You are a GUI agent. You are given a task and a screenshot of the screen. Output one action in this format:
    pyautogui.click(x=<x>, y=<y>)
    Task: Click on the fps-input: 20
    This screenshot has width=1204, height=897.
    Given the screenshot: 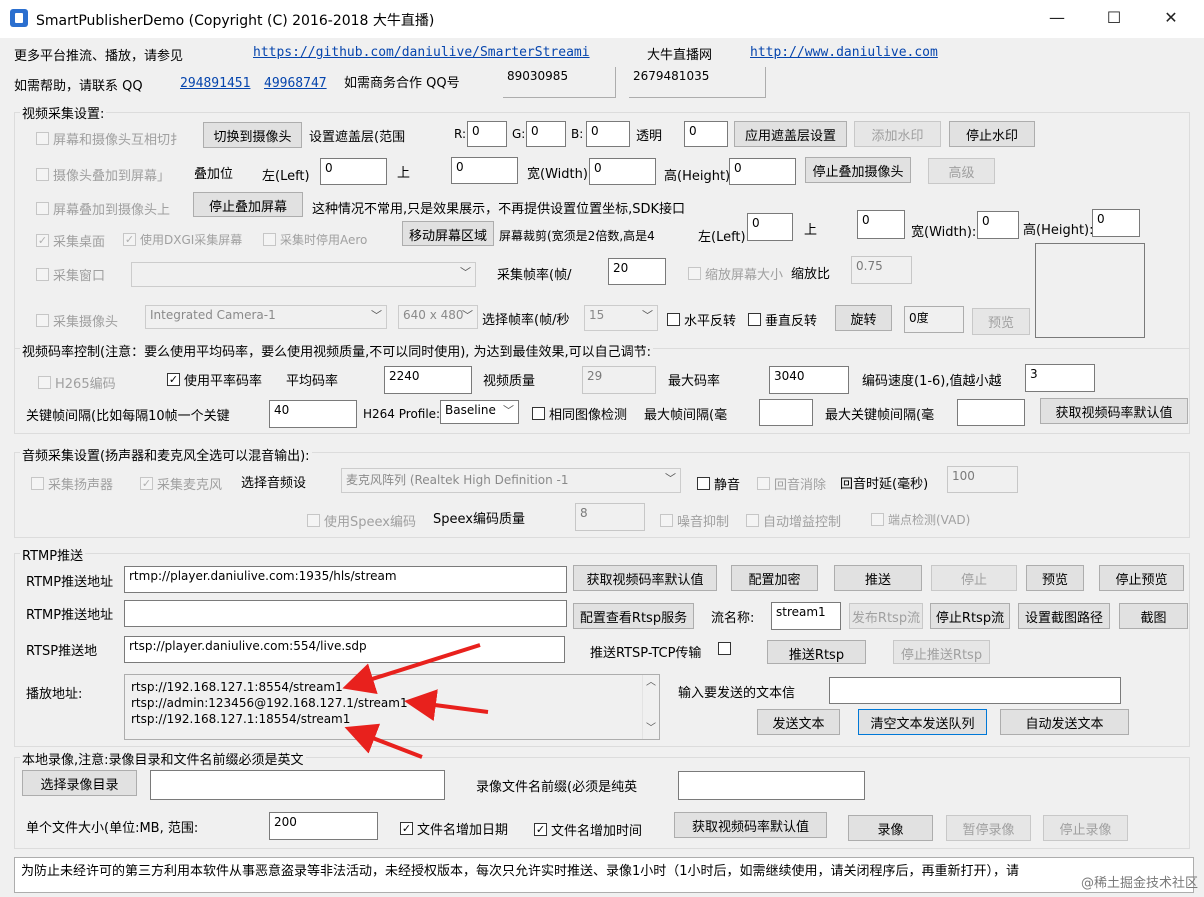 What is the action you would take?
    pyautogui.click(x=637, y=271)
    